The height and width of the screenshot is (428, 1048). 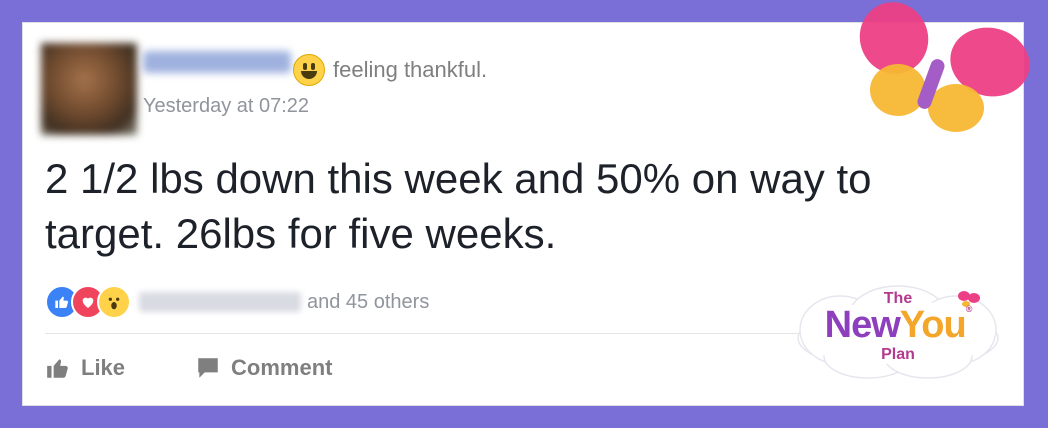 What do you see at coordinates (309, 70) in the screenshot?
I see `smile-emoji-icon` at bounding box center [309, 70].